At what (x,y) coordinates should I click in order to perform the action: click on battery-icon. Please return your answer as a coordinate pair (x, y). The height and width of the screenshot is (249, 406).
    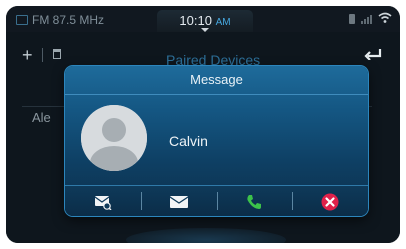
    Looking at the image, I should click on (352, 19).